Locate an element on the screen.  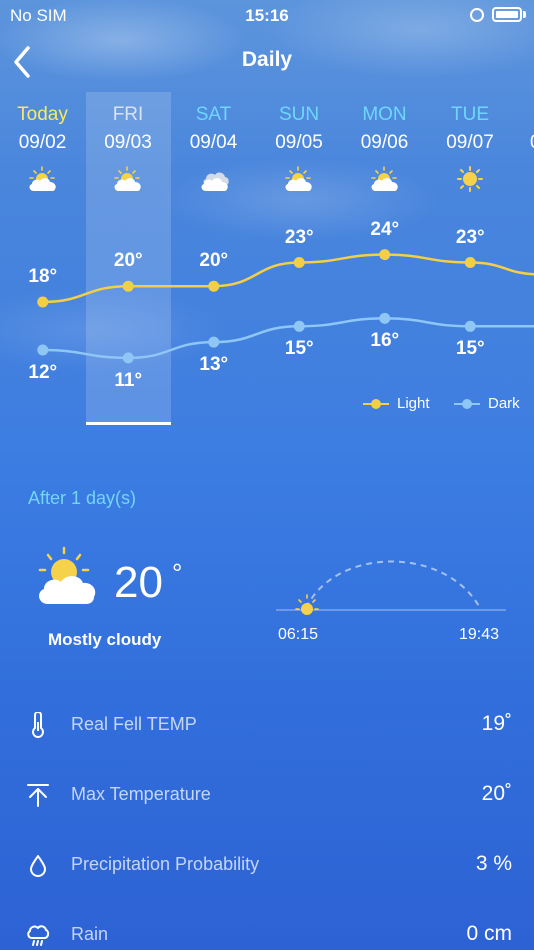
cloudy-icon is located at coordinates (215, 181).